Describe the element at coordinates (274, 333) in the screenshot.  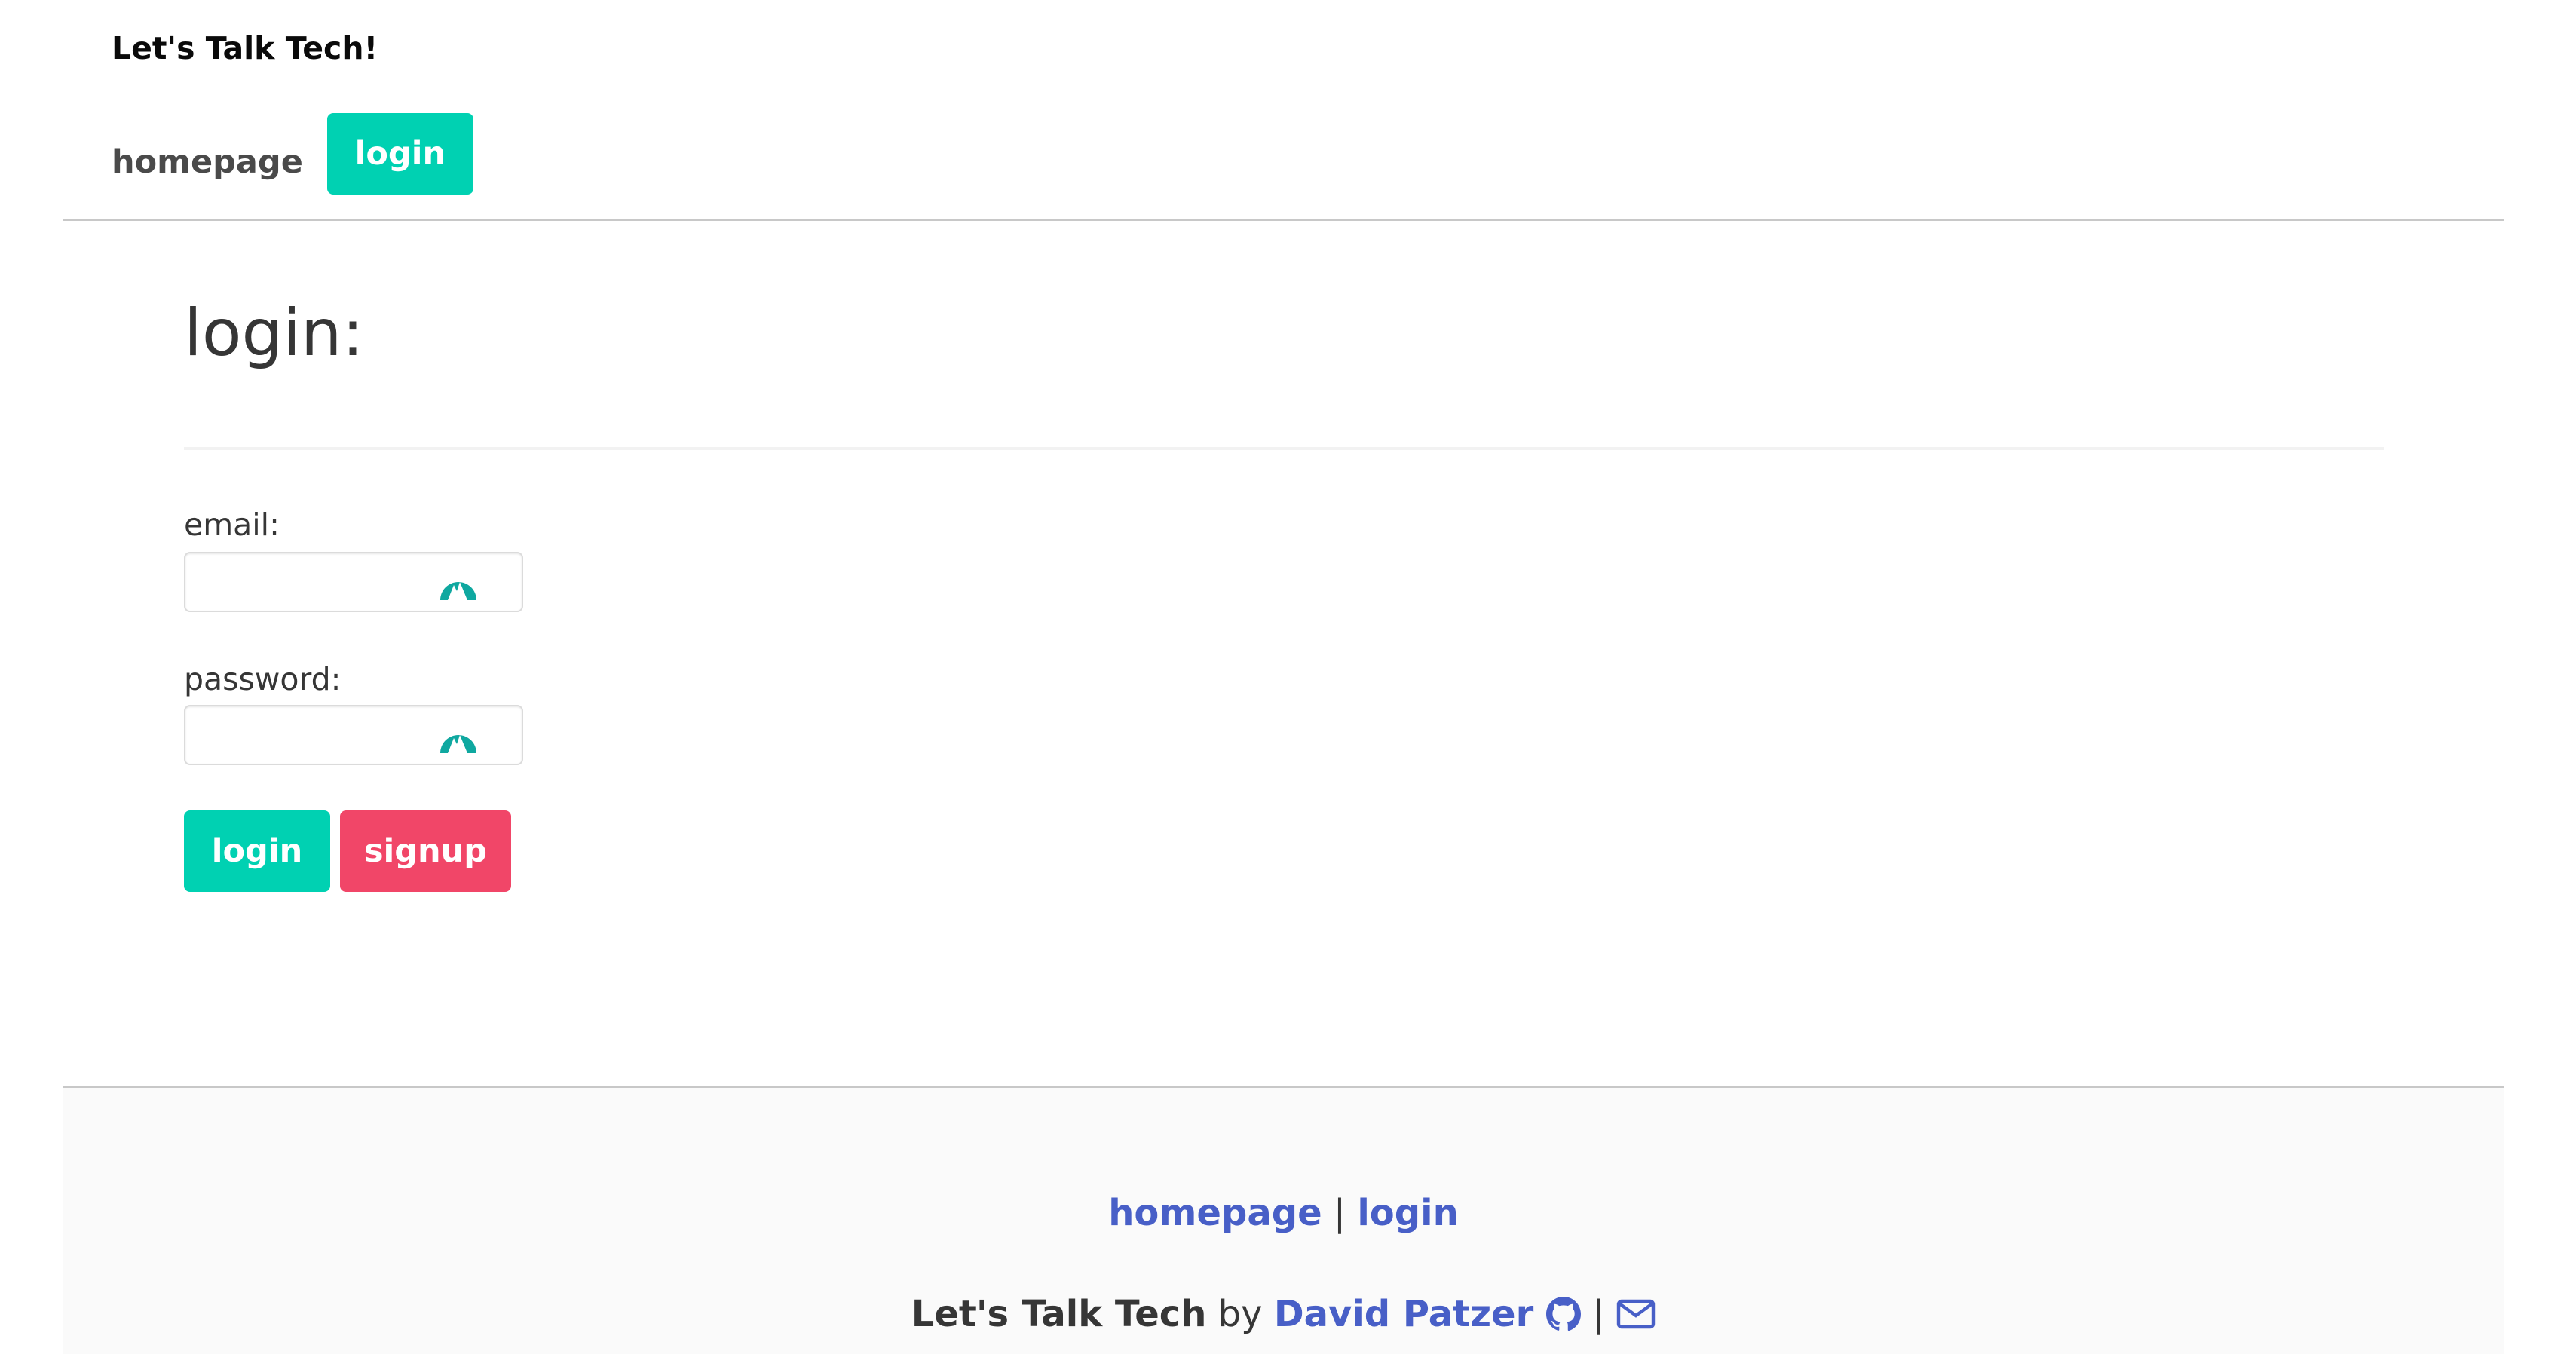
I see `page-title: login:` at that location.